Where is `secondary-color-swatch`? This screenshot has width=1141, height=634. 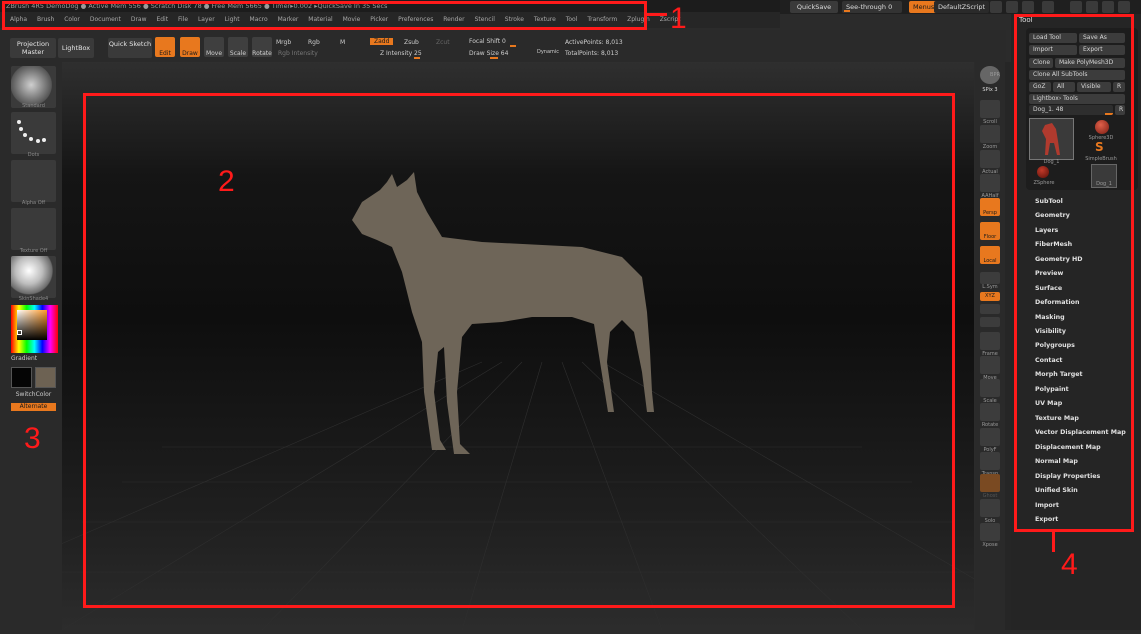
secondary-color-swatch is located at coordinates (45, 377).